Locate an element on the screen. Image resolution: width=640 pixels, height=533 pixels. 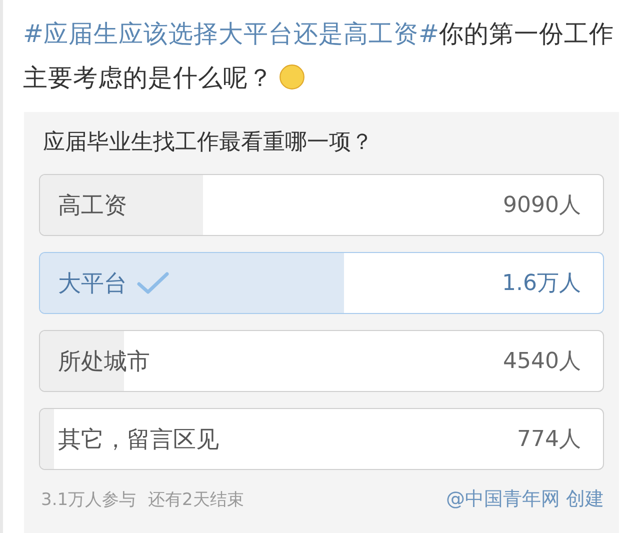
poll-title: 应届毕业生找工作最看重哪一项？ is located at coordinates (208, 143).